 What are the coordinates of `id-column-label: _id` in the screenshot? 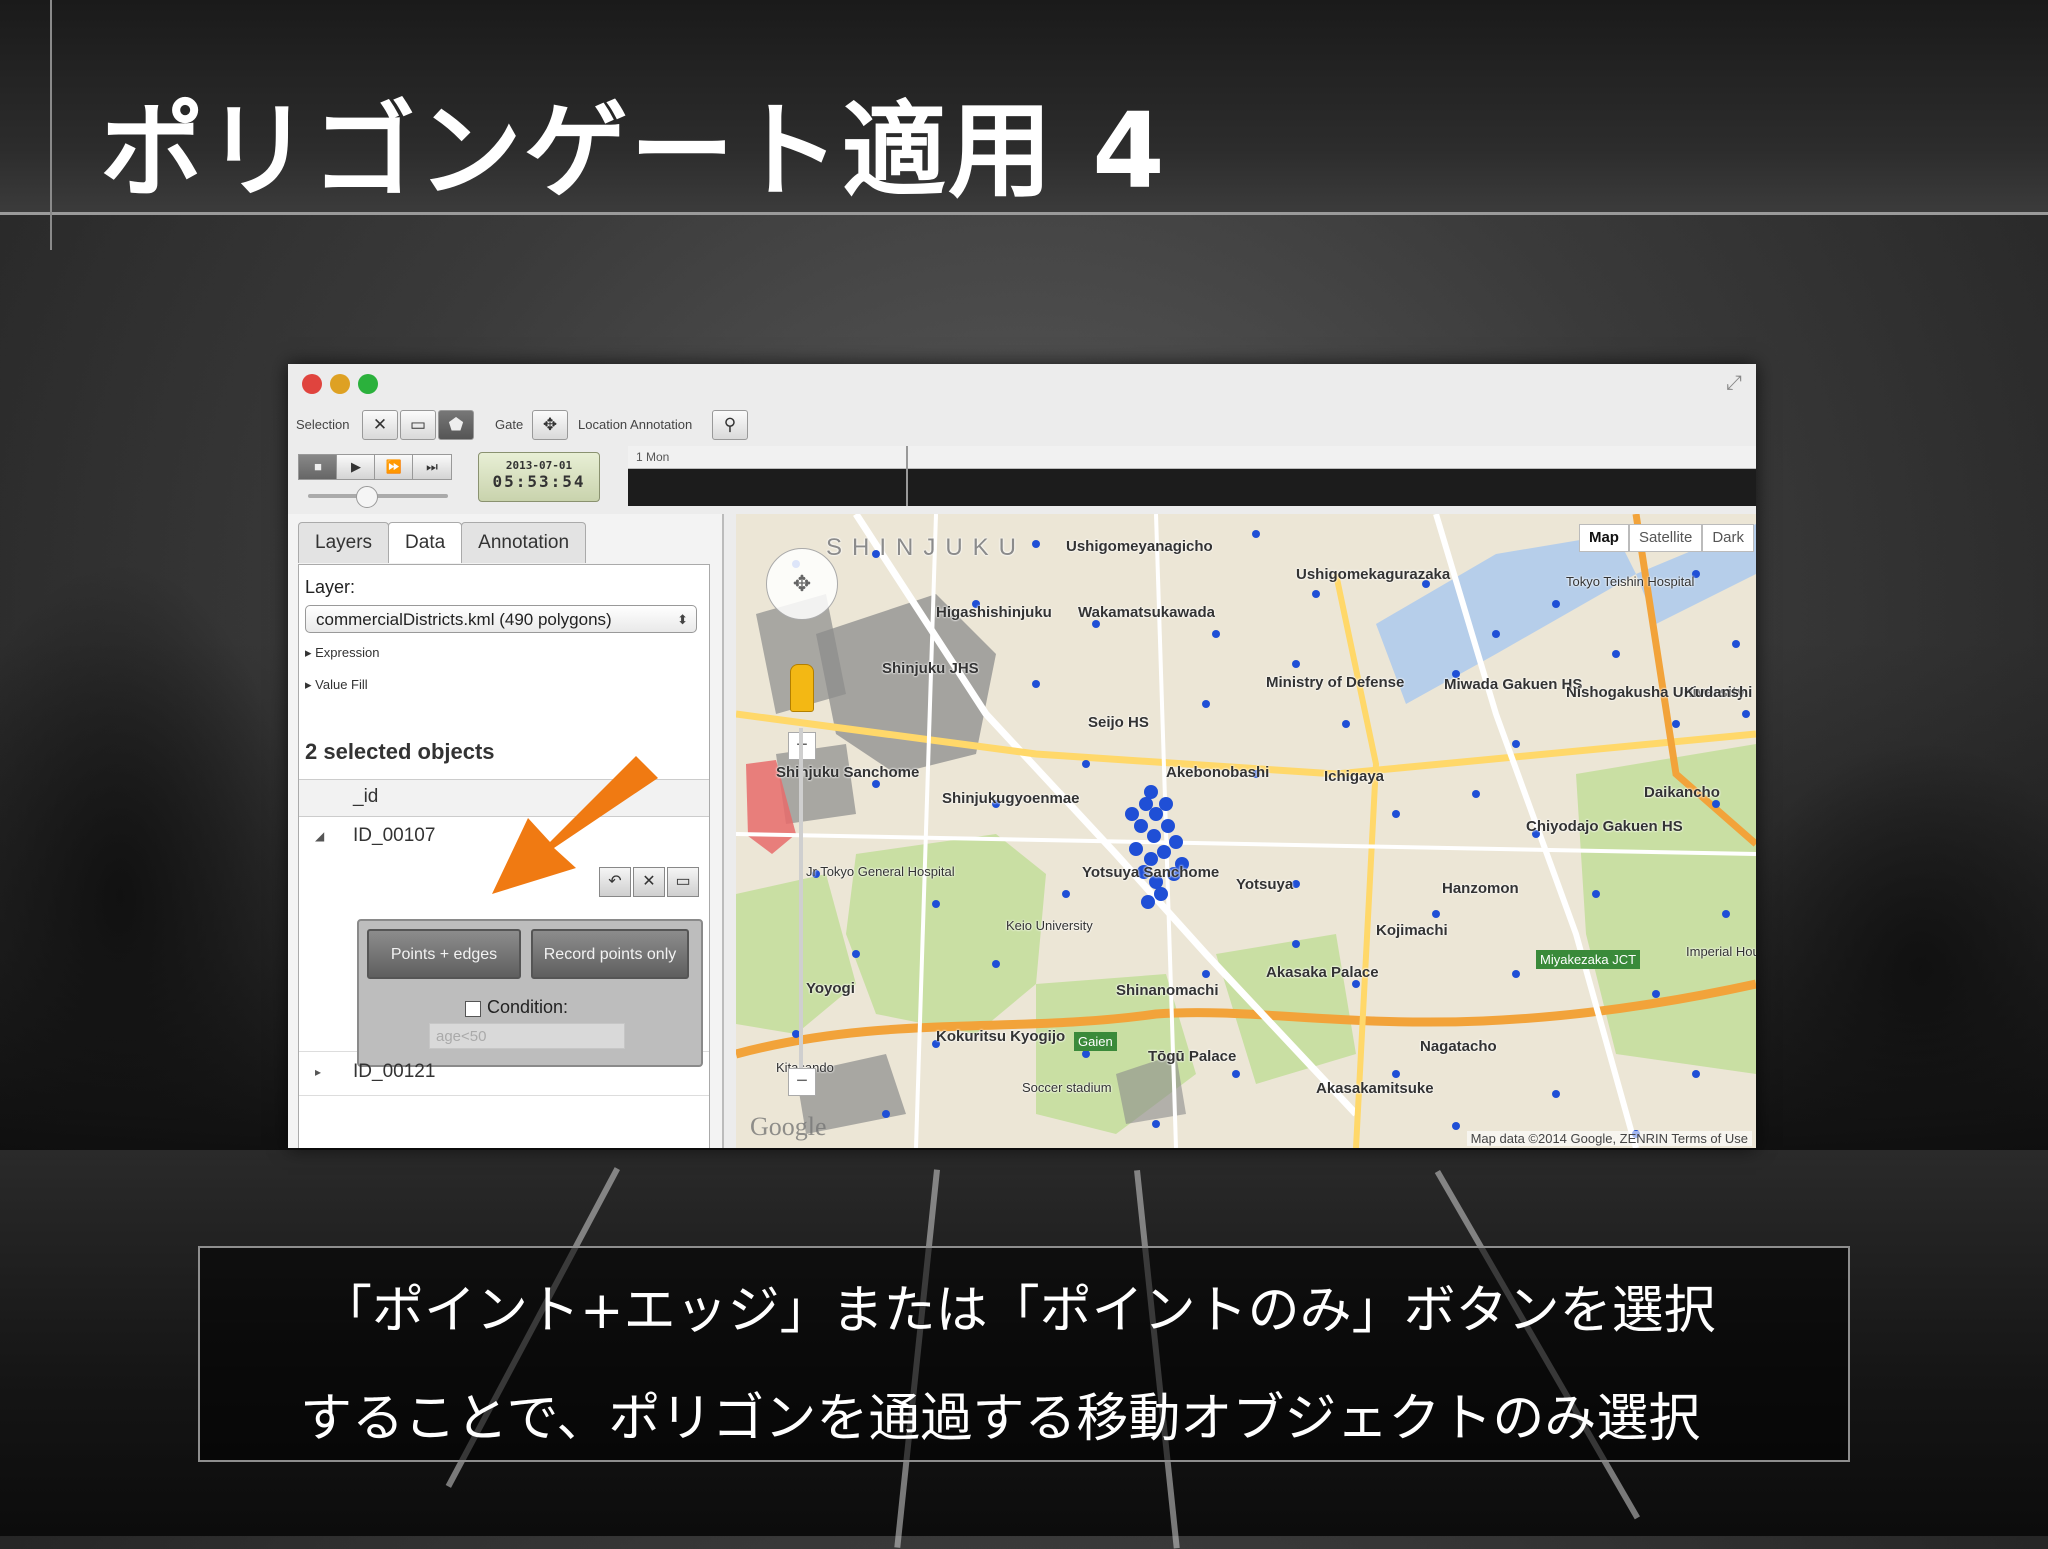 It's located at (366, 796).